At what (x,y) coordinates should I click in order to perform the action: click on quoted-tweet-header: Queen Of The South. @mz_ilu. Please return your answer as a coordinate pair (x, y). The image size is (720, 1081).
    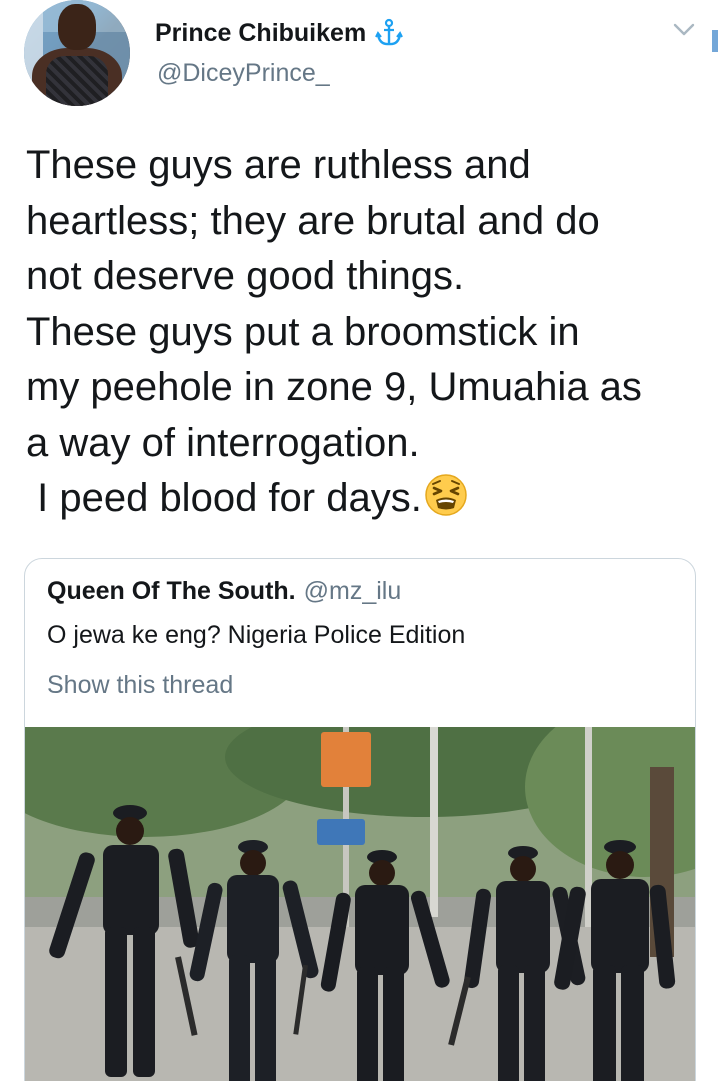
    Looking at the image, I should click on (224, 591).